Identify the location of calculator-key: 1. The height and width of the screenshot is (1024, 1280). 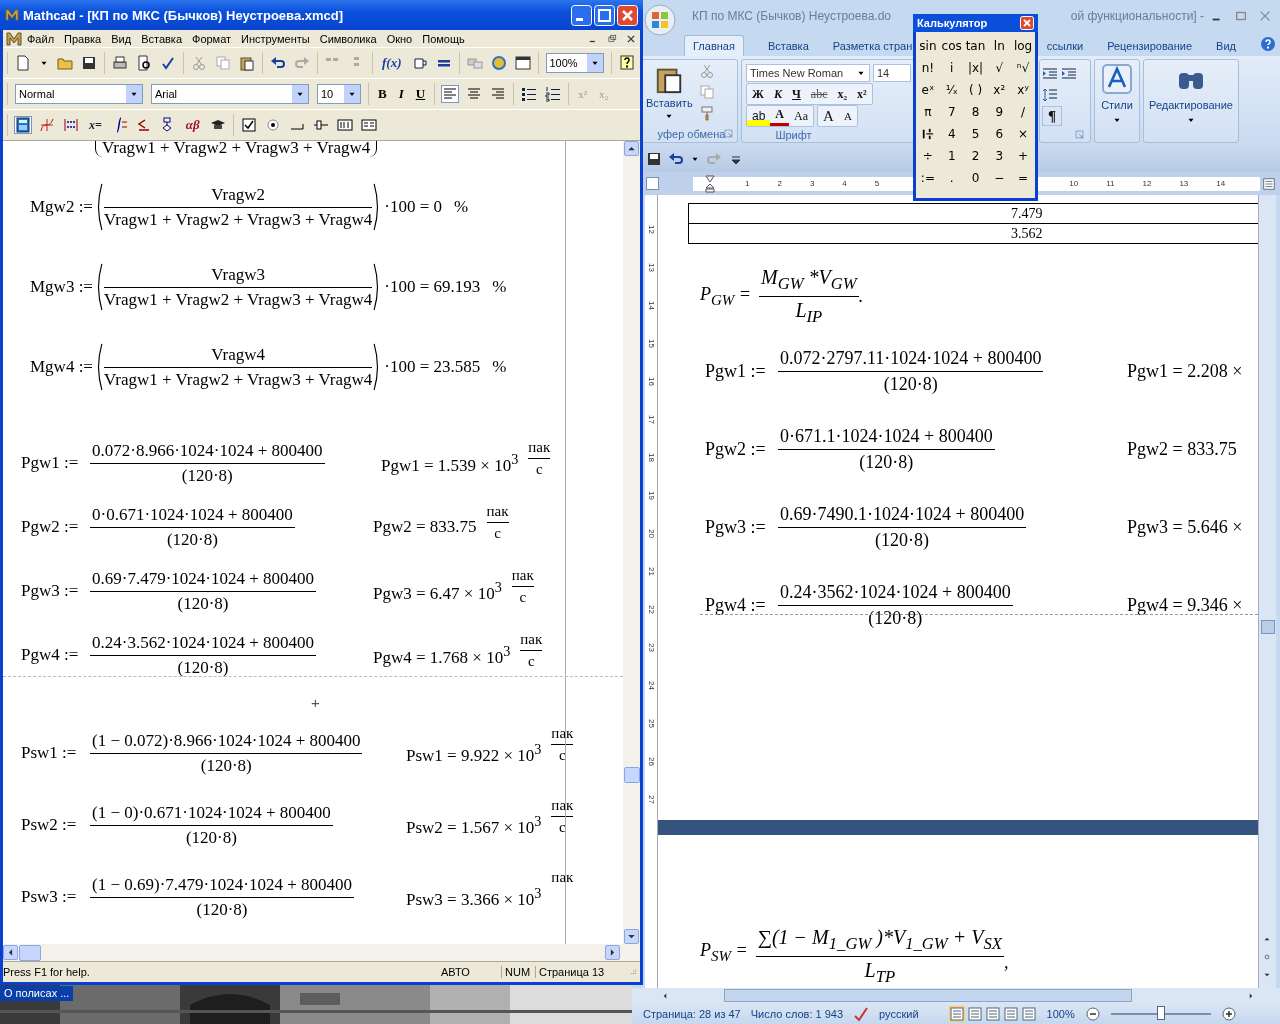
(951, 156).